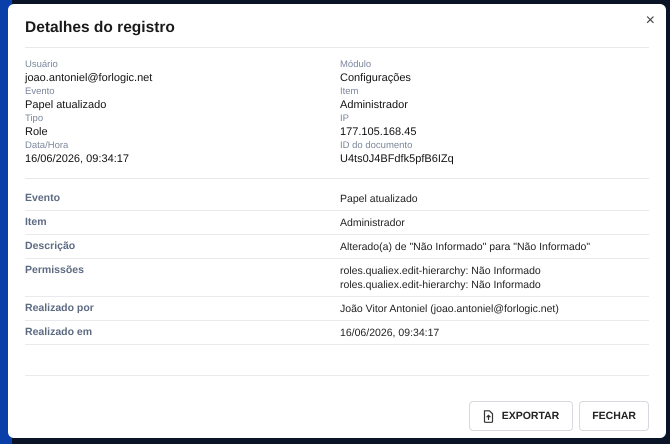  I want to click on field-value: Configurações, so click(376, 78).